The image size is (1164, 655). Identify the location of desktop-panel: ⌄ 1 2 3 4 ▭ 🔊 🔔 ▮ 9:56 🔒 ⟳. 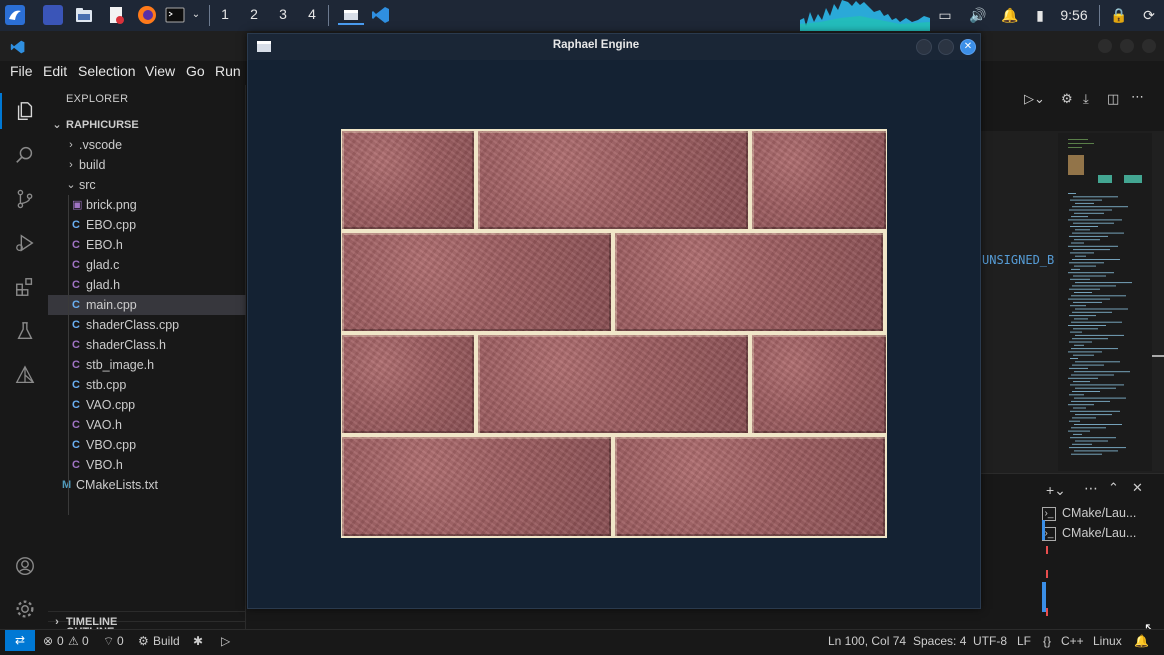
(582, 15).